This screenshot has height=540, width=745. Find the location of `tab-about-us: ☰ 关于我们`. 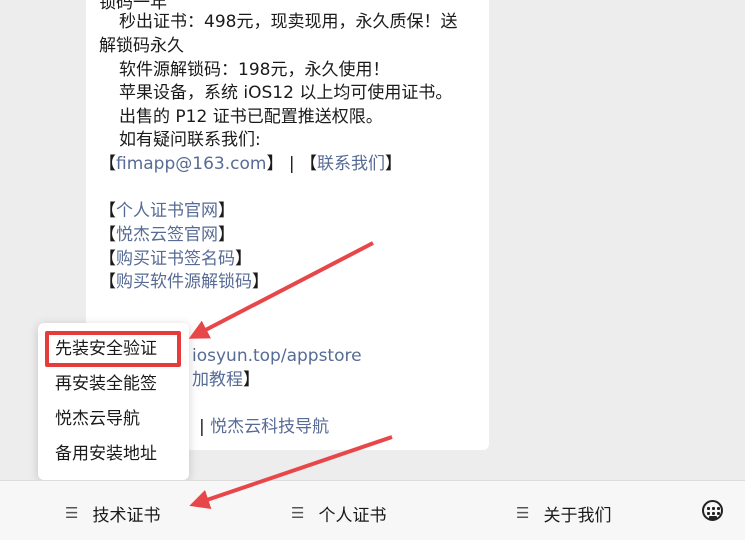

tab-about-us: ☰ 关于我们 is located at coordinates (564, 513).